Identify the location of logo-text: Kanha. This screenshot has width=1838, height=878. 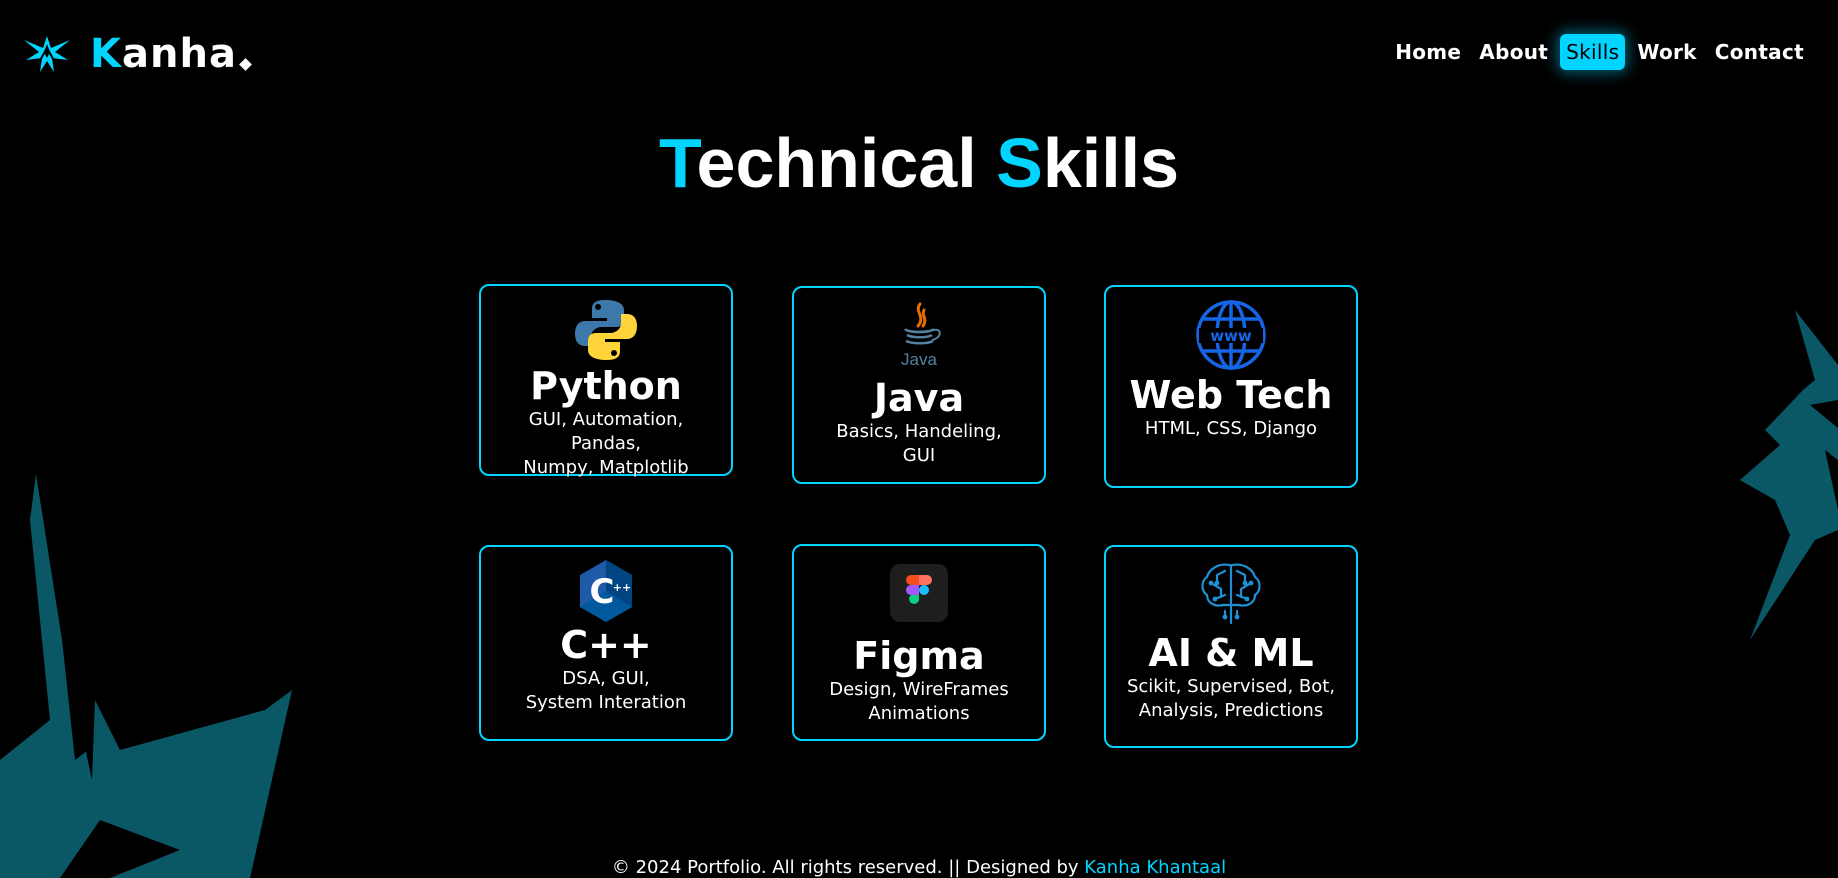
(171, 54).